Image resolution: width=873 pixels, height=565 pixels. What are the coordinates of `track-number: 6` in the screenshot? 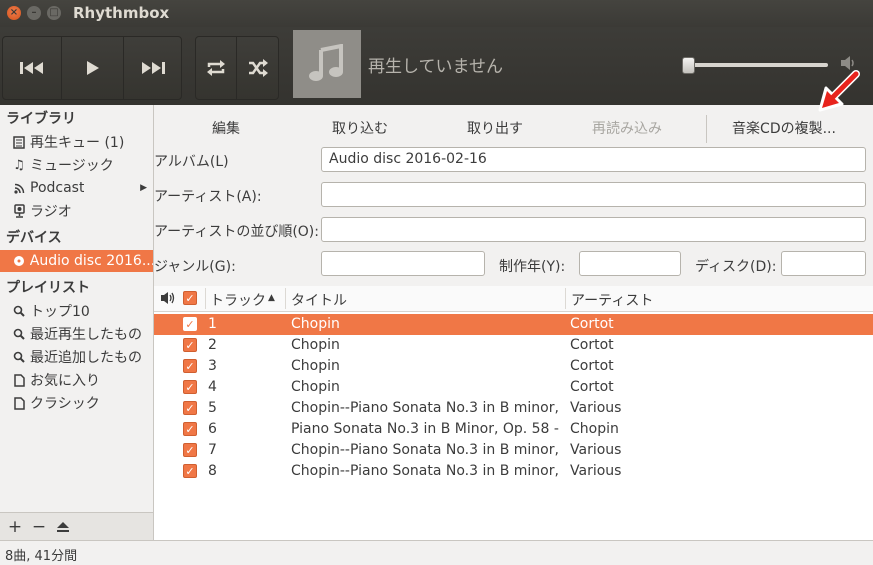 It's located at (212, 429).